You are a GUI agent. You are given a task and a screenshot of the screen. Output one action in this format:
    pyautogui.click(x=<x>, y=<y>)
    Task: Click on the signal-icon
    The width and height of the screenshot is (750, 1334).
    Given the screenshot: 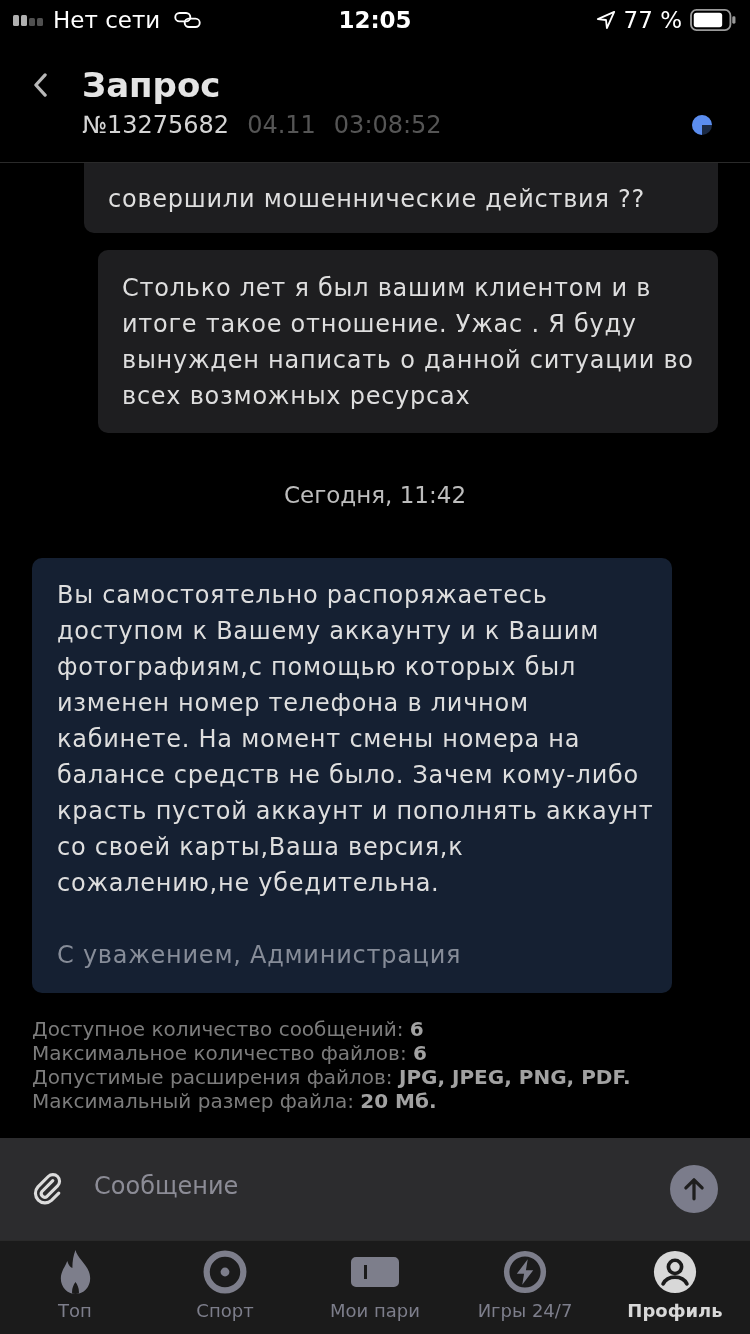 What is the action you would take?
    pyautogui.click(x=28, y=20)
    